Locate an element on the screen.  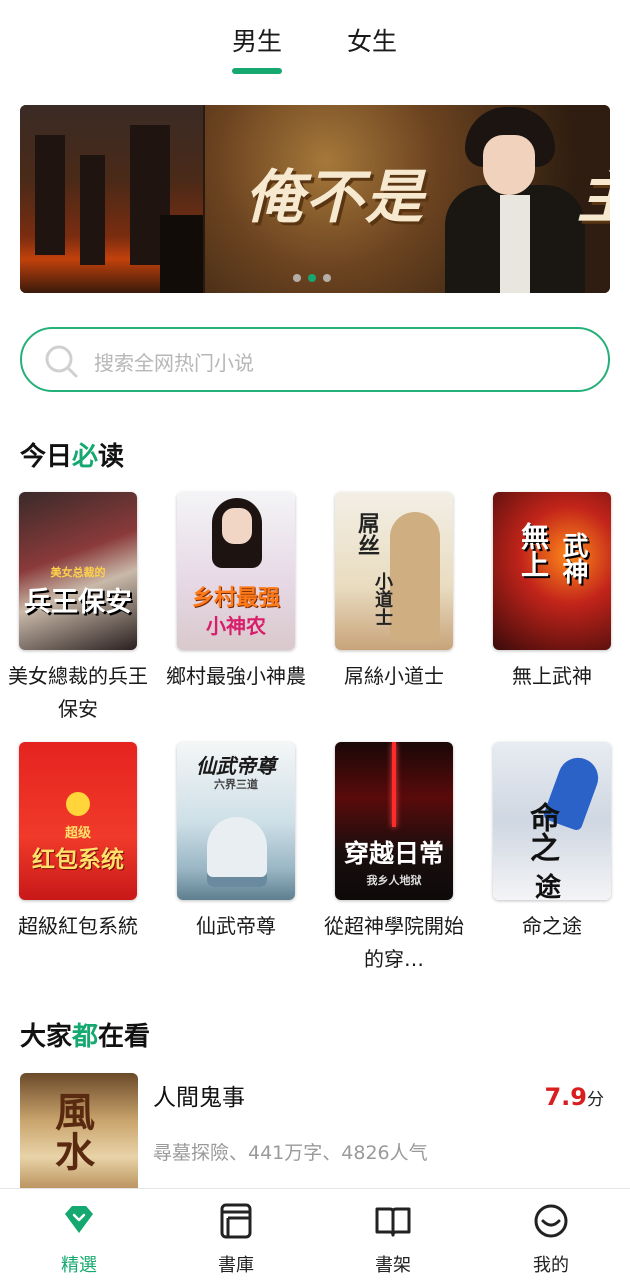
promo-banner: 俺不是 主 is located at coordinates (315, 199).